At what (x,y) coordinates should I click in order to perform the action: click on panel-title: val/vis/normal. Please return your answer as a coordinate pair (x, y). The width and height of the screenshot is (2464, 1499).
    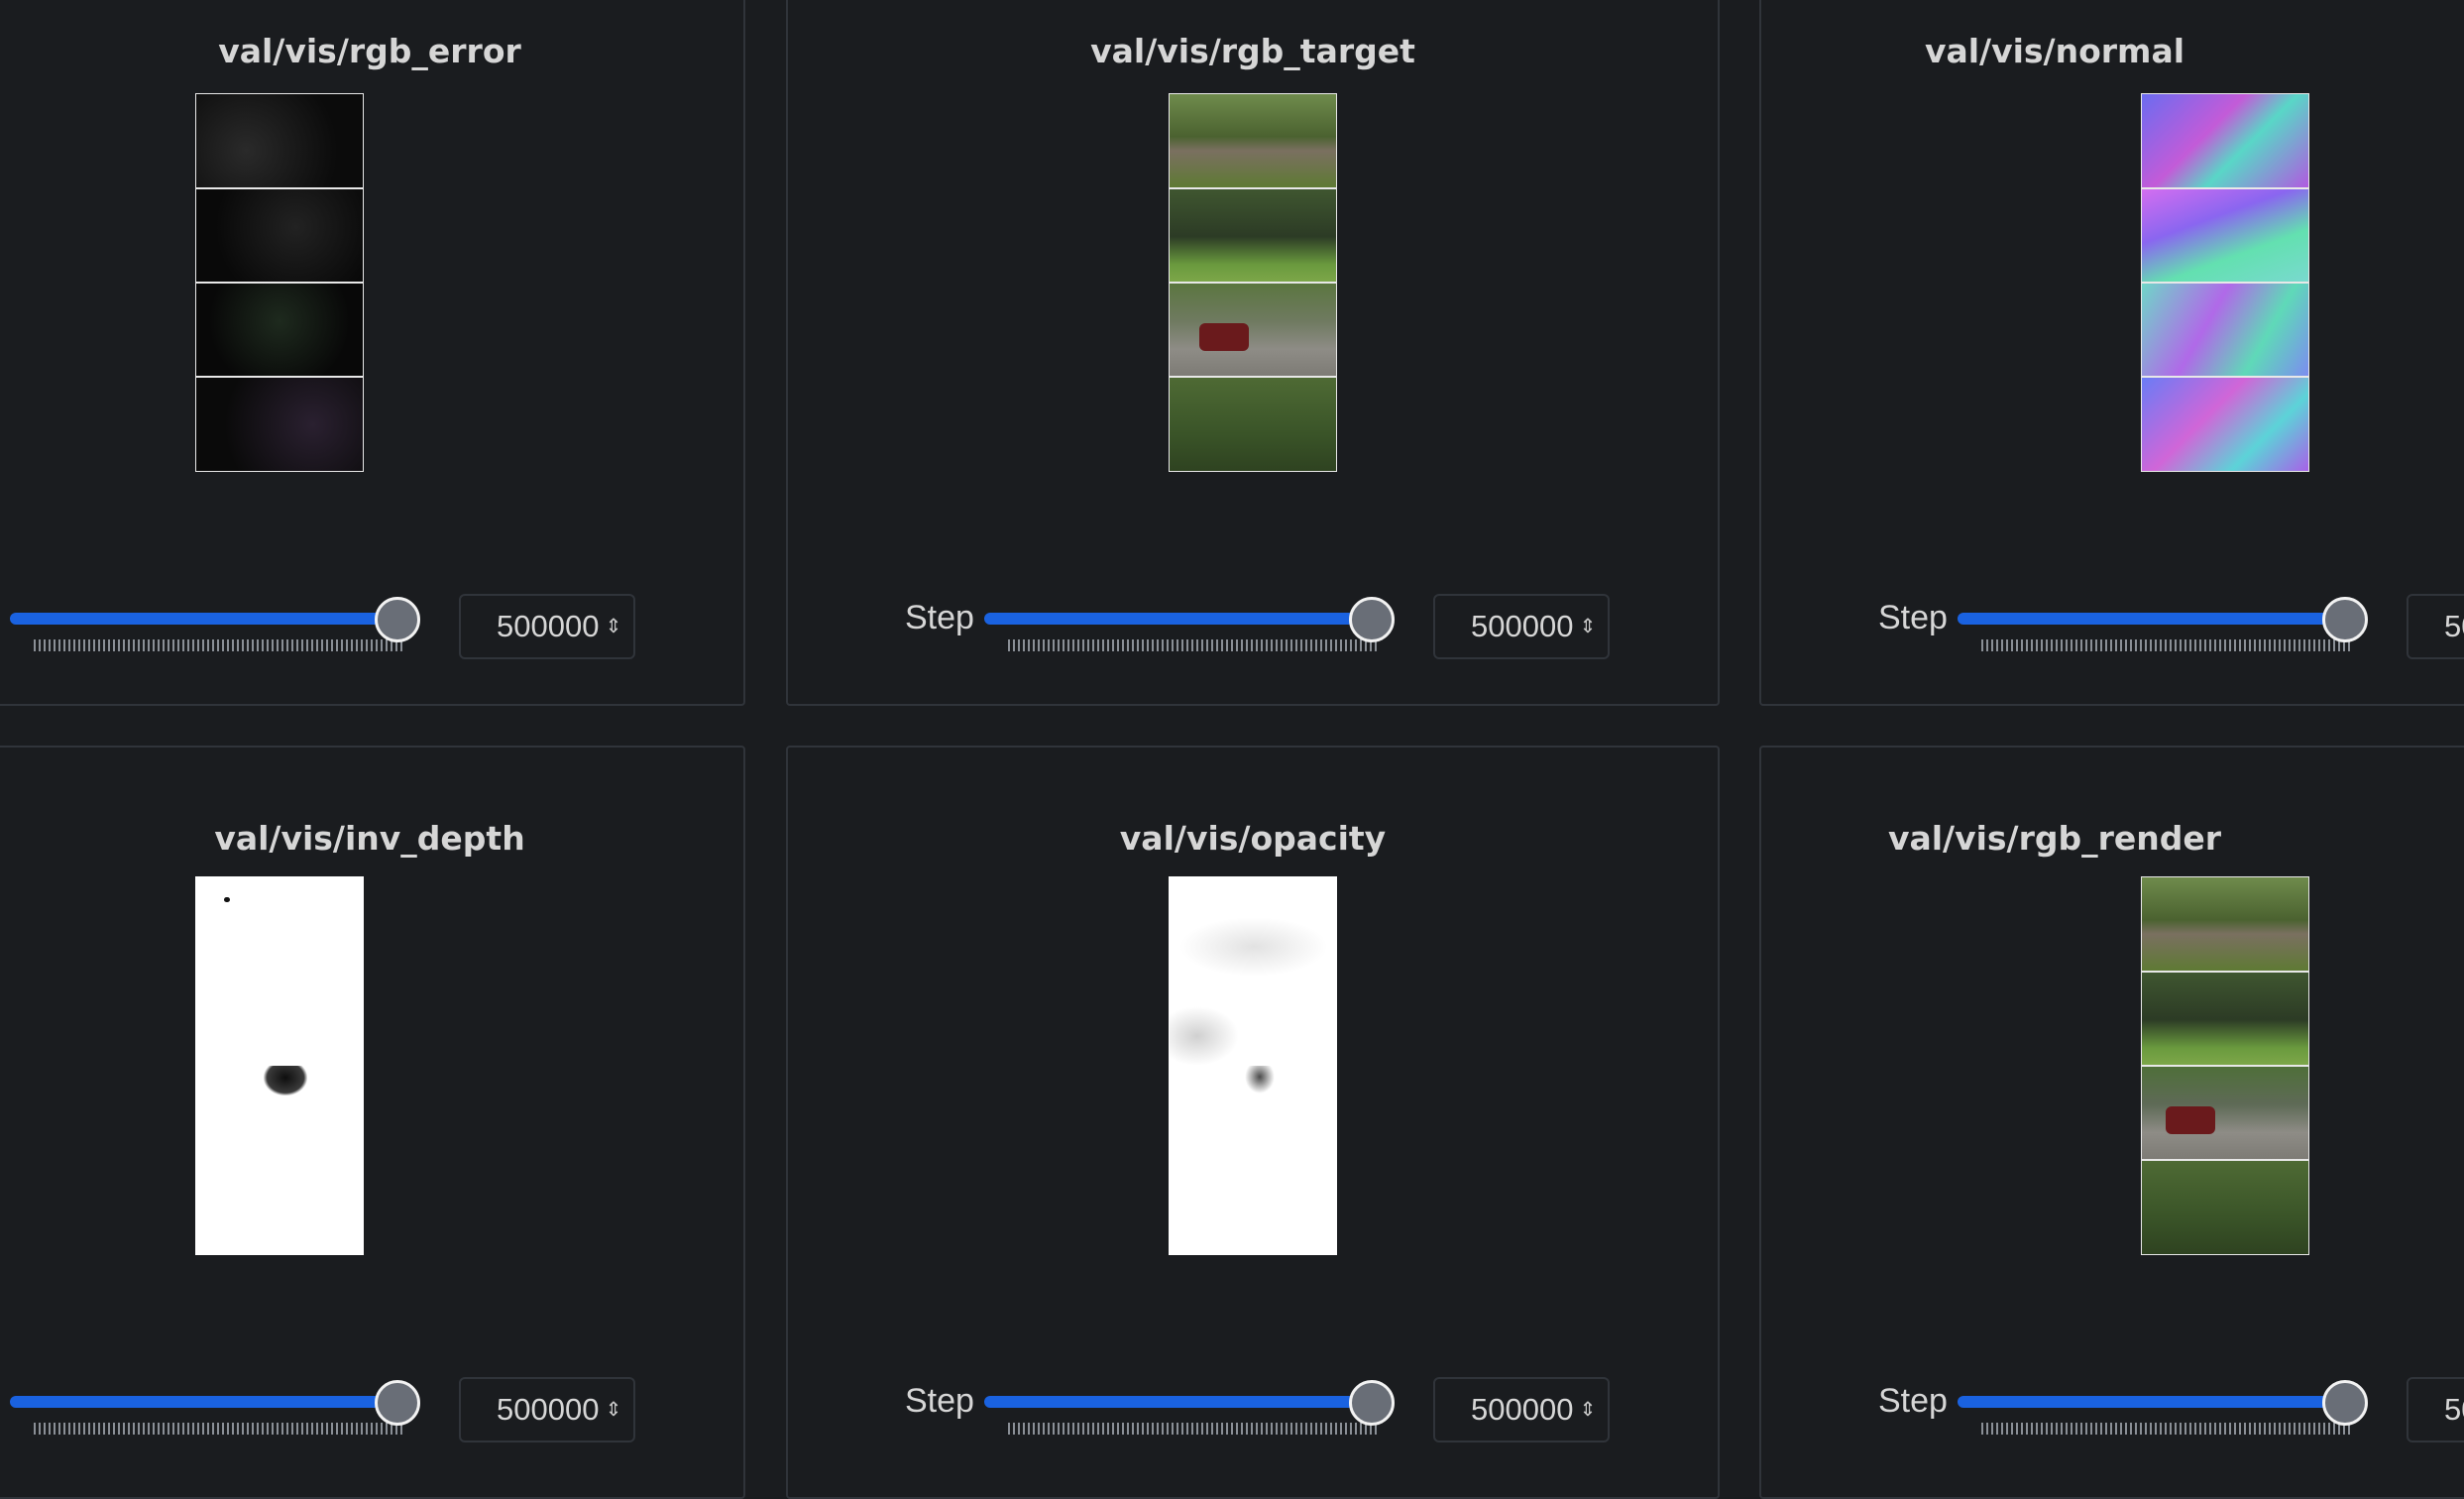
    Looking at the image, I should click on (2054, 51).